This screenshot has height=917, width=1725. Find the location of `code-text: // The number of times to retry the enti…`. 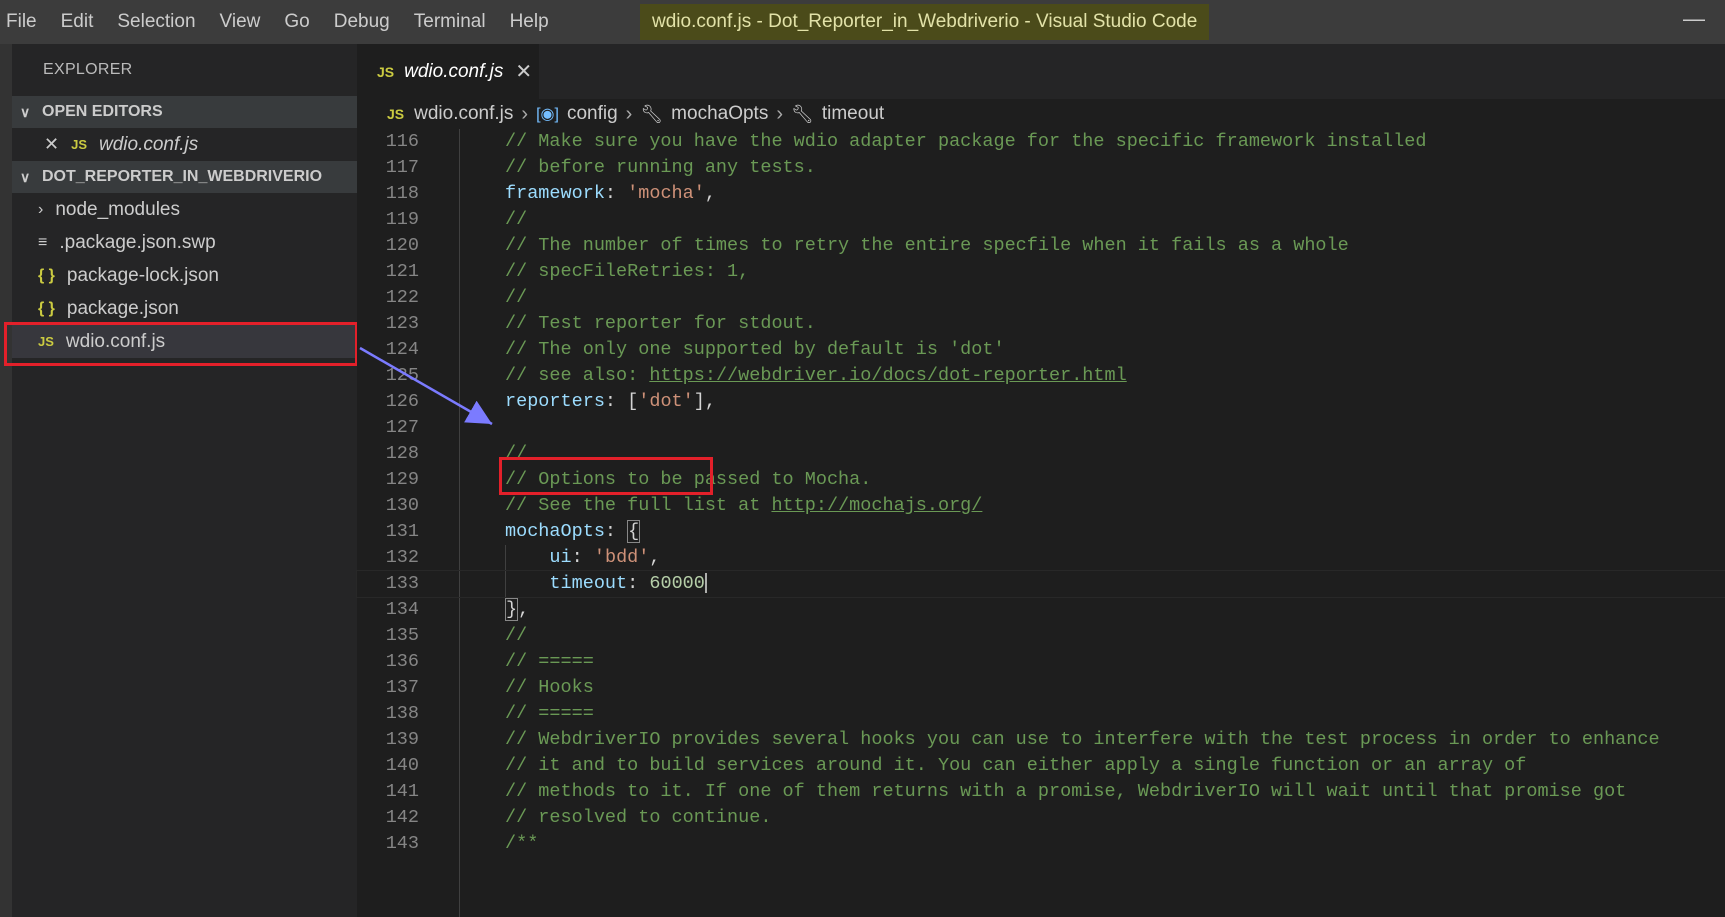

code-text: // The number of times to retry the enti… is located at coordinates (927, 245).